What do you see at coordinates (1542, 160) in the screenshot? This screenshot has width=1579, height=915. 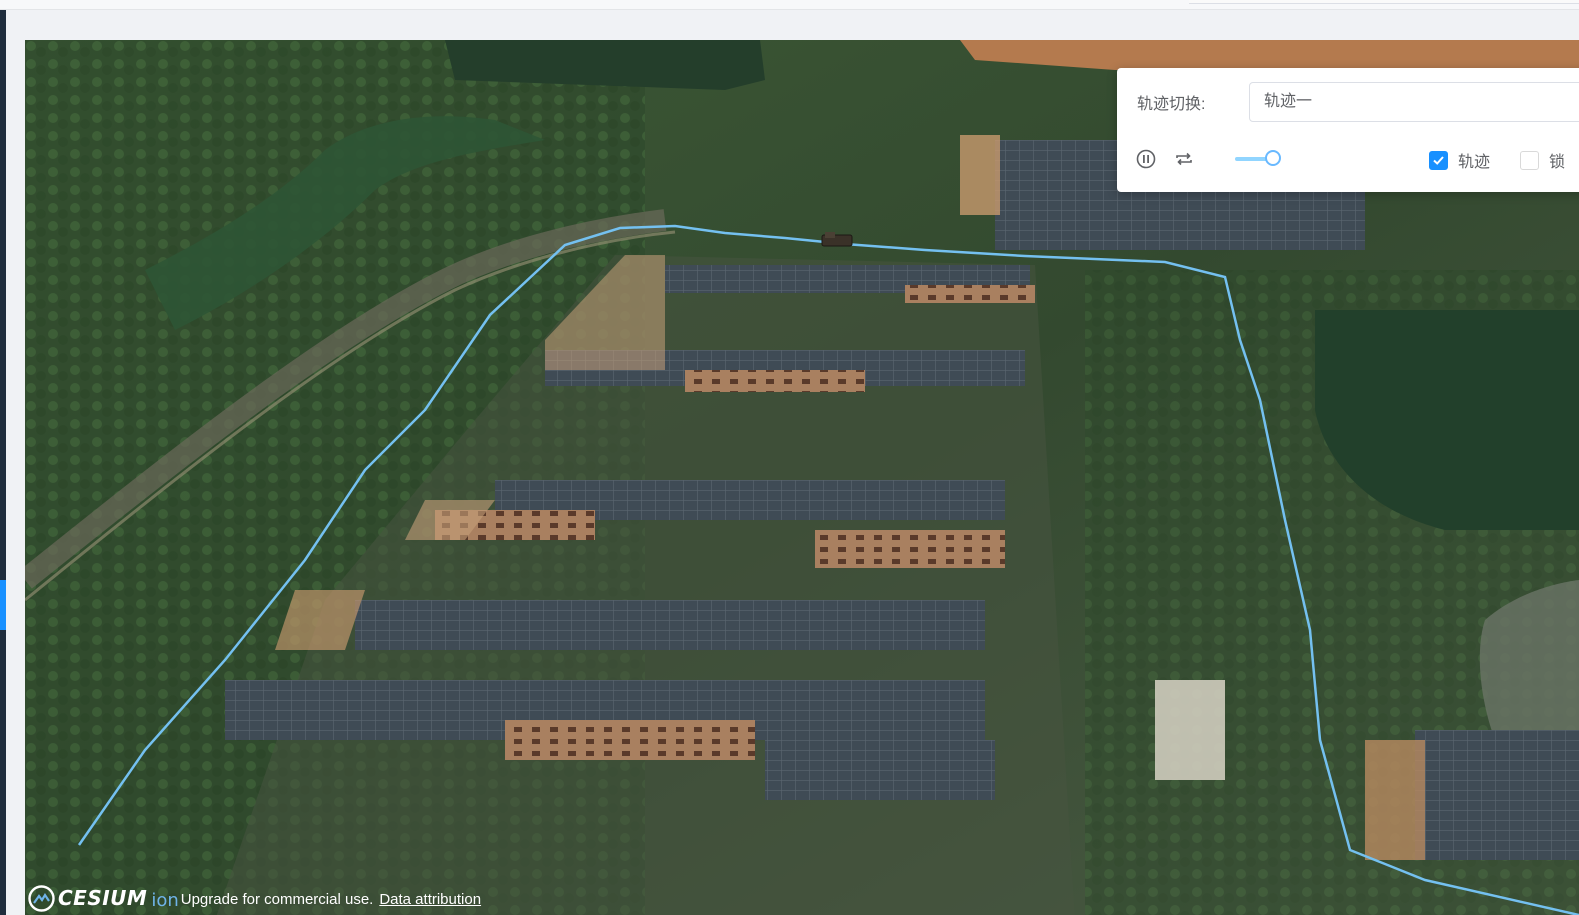 I see `checkbox-lock: 锁` at bounding box center [1542, 160].